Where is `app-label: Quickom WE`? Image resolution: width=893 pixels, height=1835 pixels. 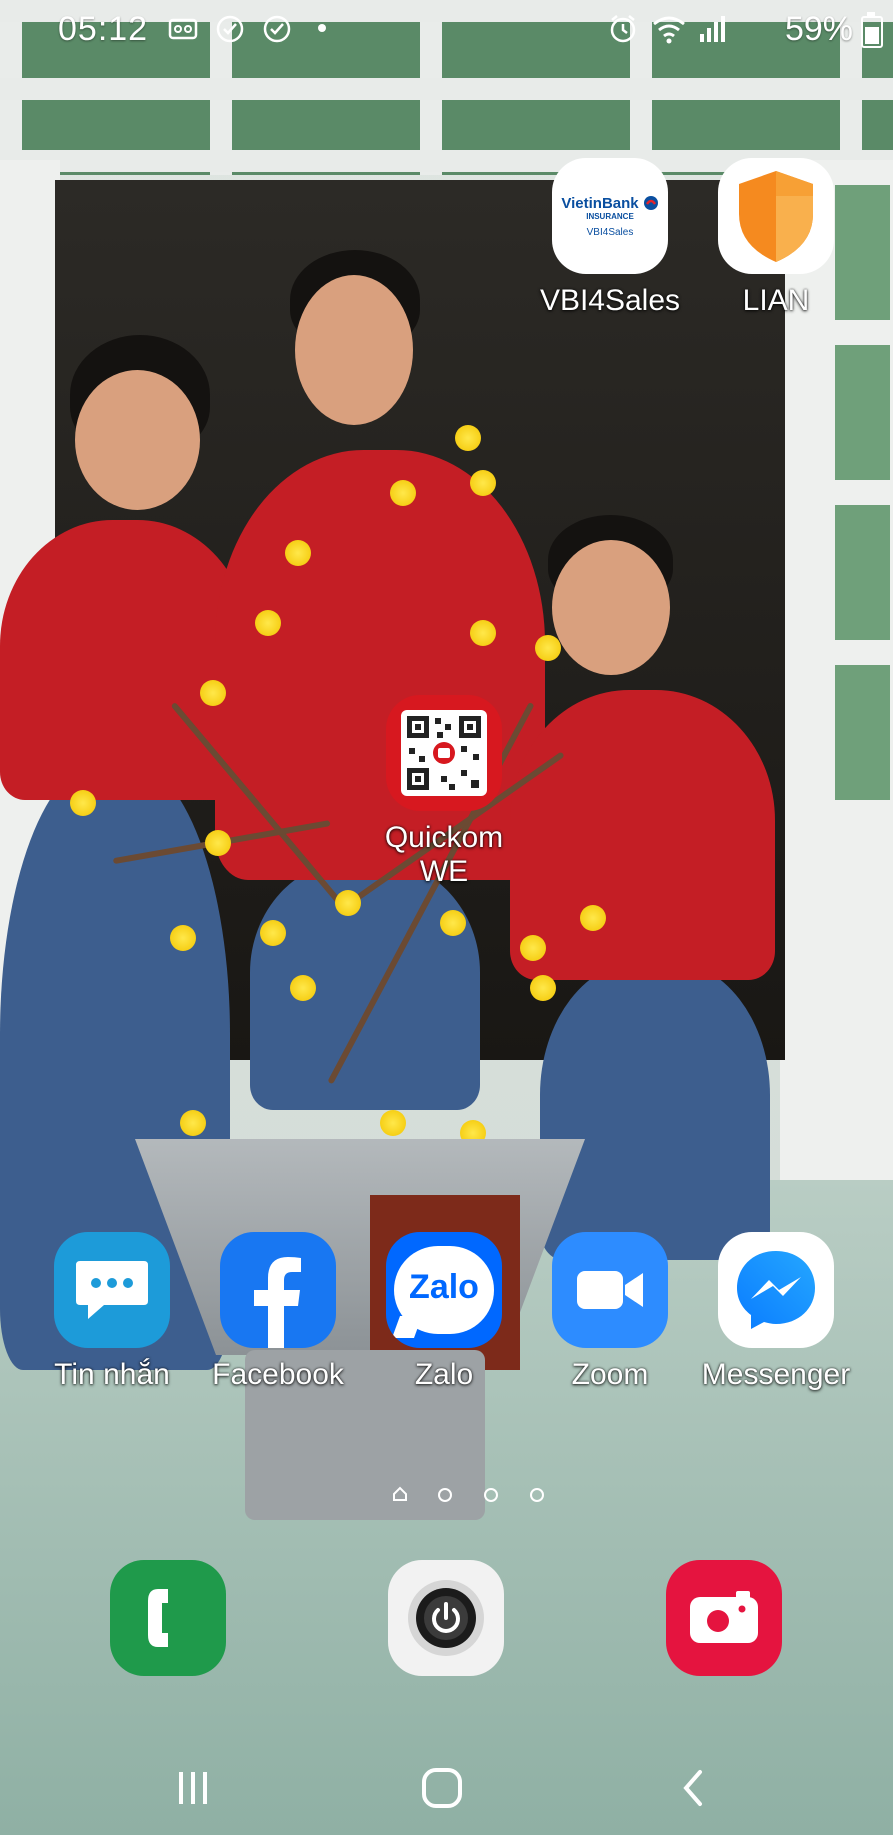
app-label: Quickom WE is located at coordinates (444, 855).